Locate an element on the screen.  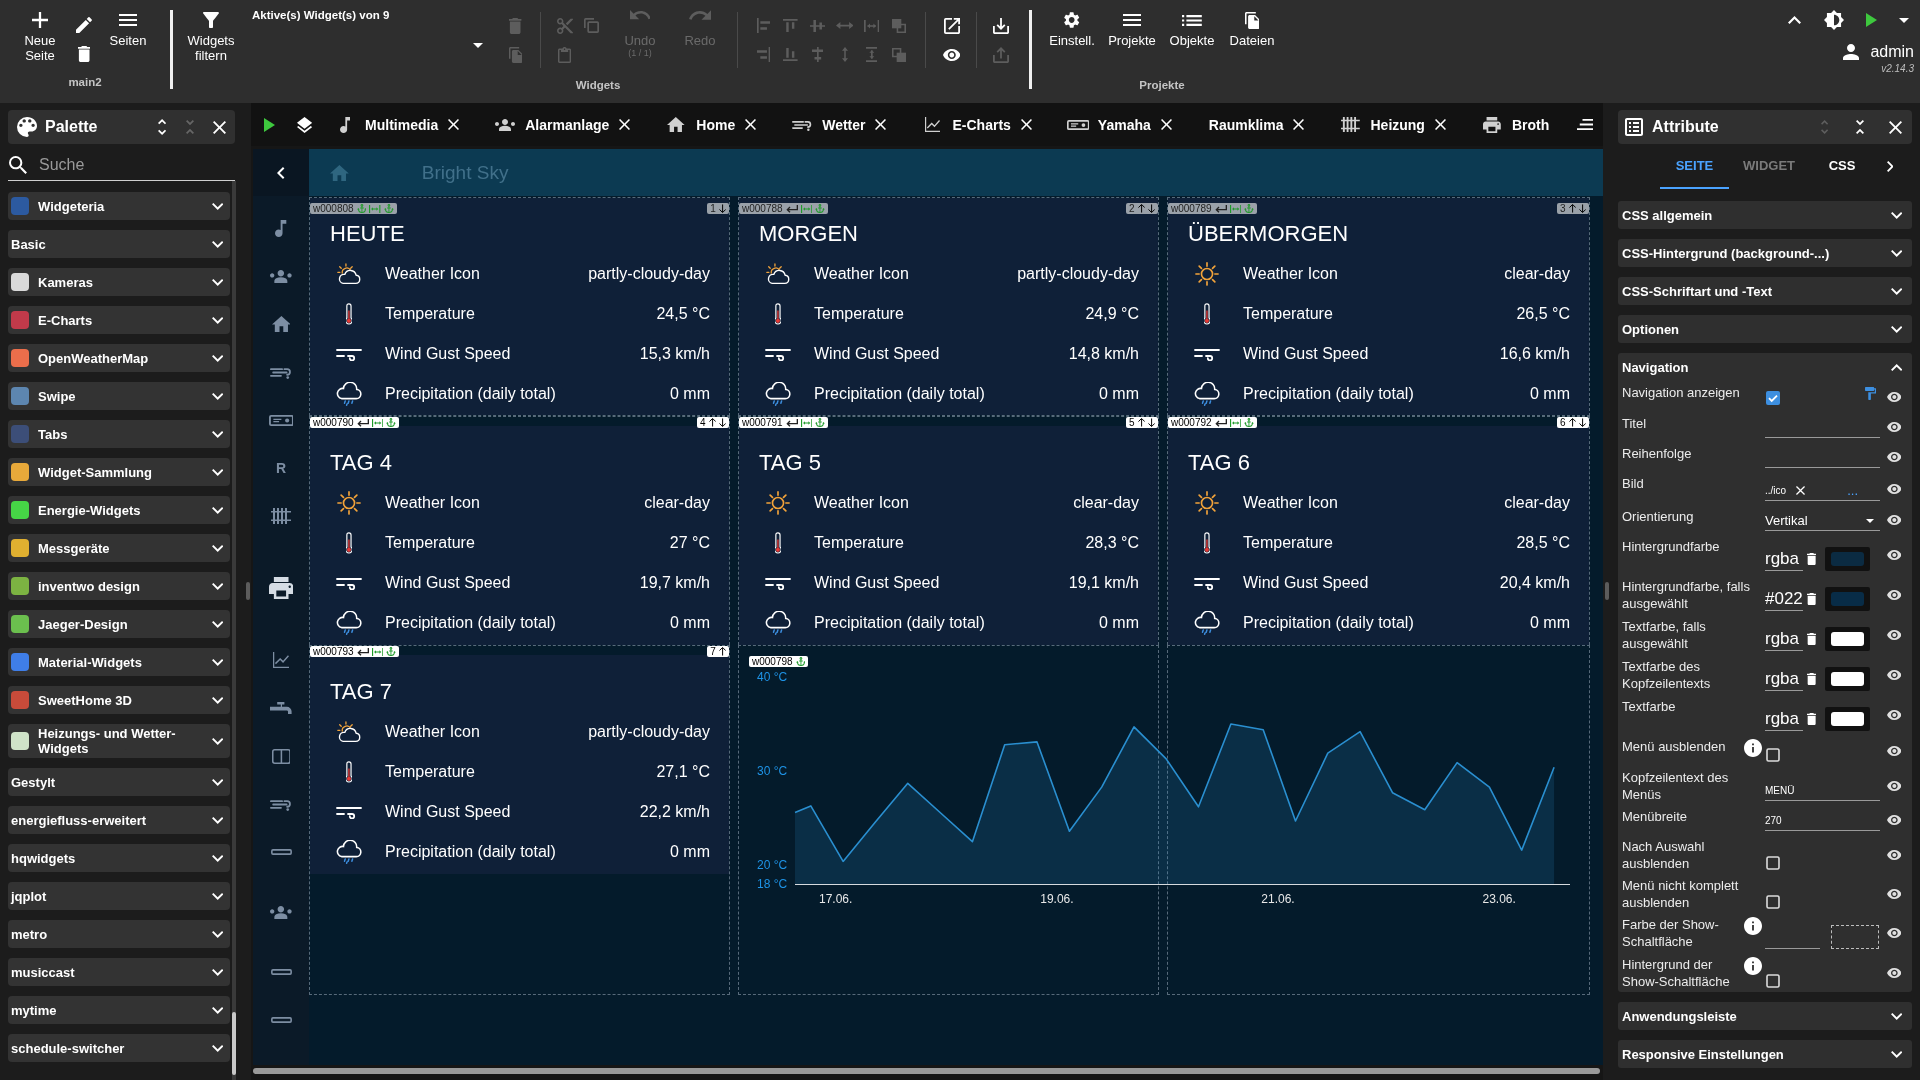
view-tab: Alarmanlage is located at coordinates (563, 124).